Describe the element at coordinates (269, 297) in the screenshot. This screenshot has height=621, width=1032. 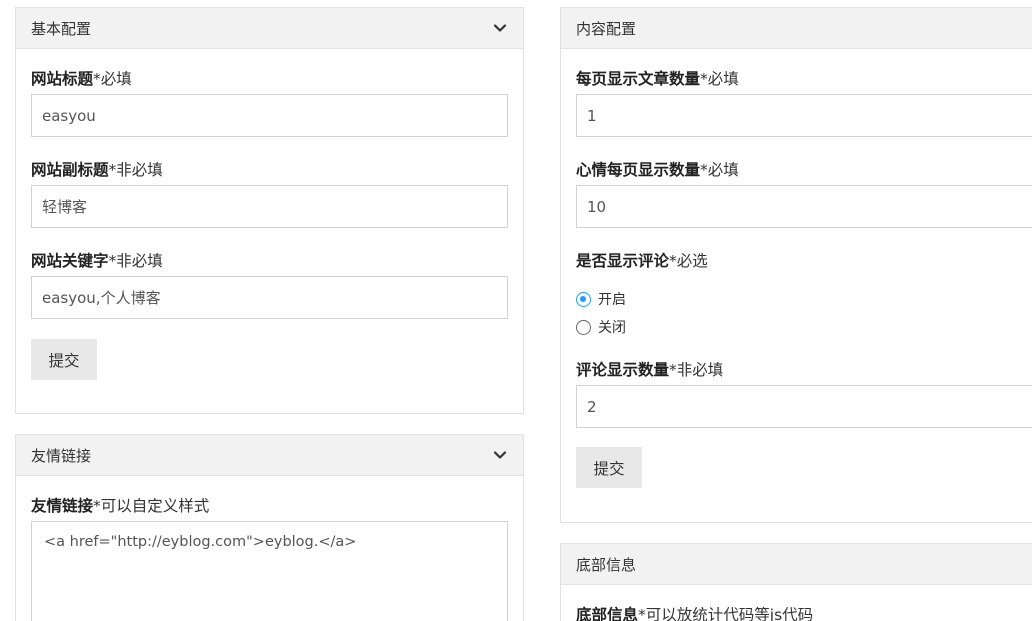
I see `site-keywords-input: easyou,个人博客` at that location.